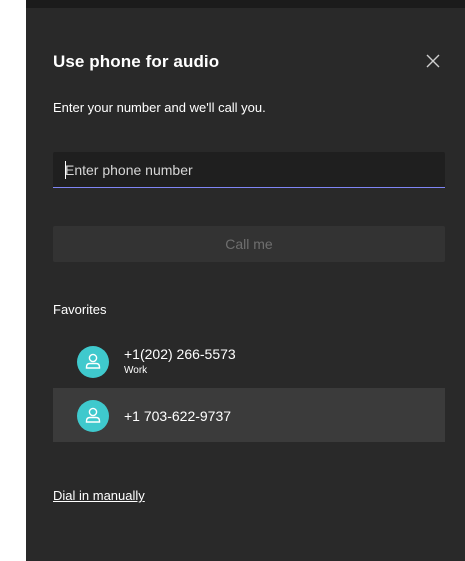  Describe the element at coordinates (180, 354) in the screenshot. I see `favorite-number: +1(202) 266-5573` at that location.